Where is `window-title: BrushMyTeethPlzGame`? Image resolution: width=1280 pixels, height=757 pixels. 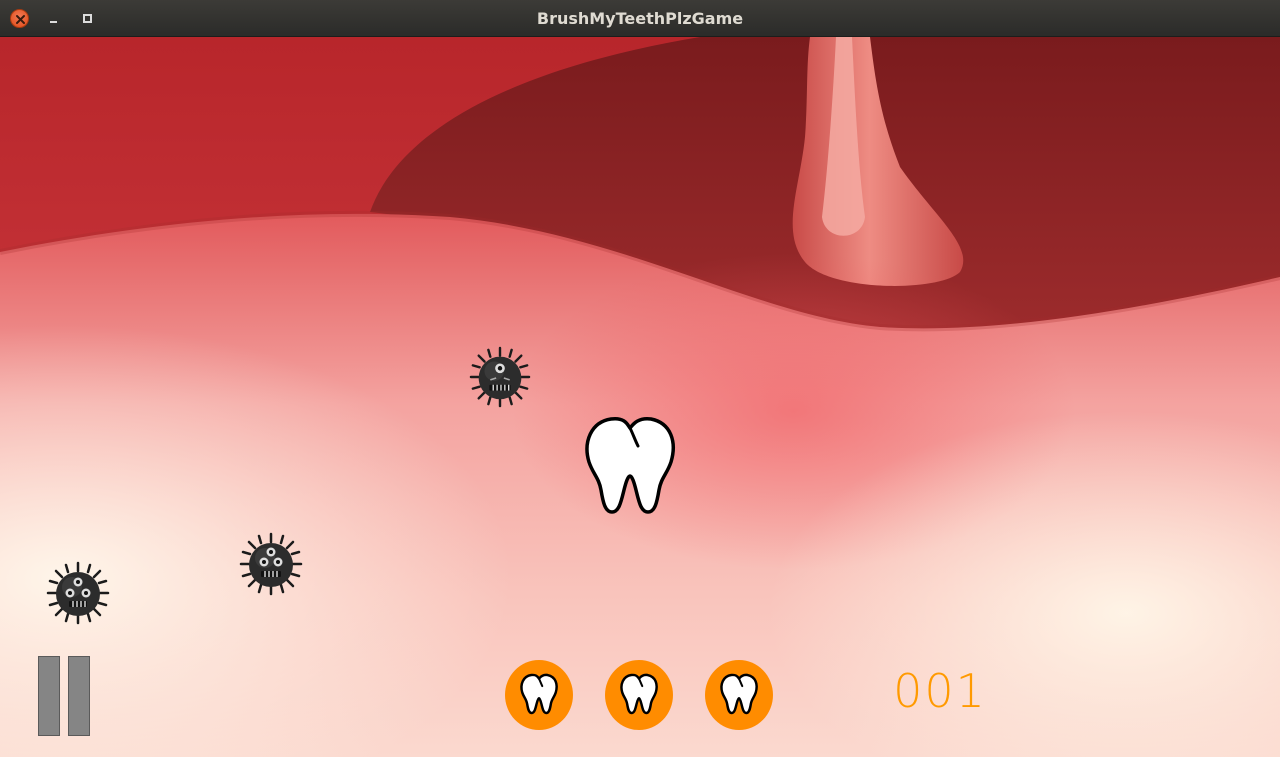 window-title: BrushMyTeethPlzGame is located at coordinates (640, 18).